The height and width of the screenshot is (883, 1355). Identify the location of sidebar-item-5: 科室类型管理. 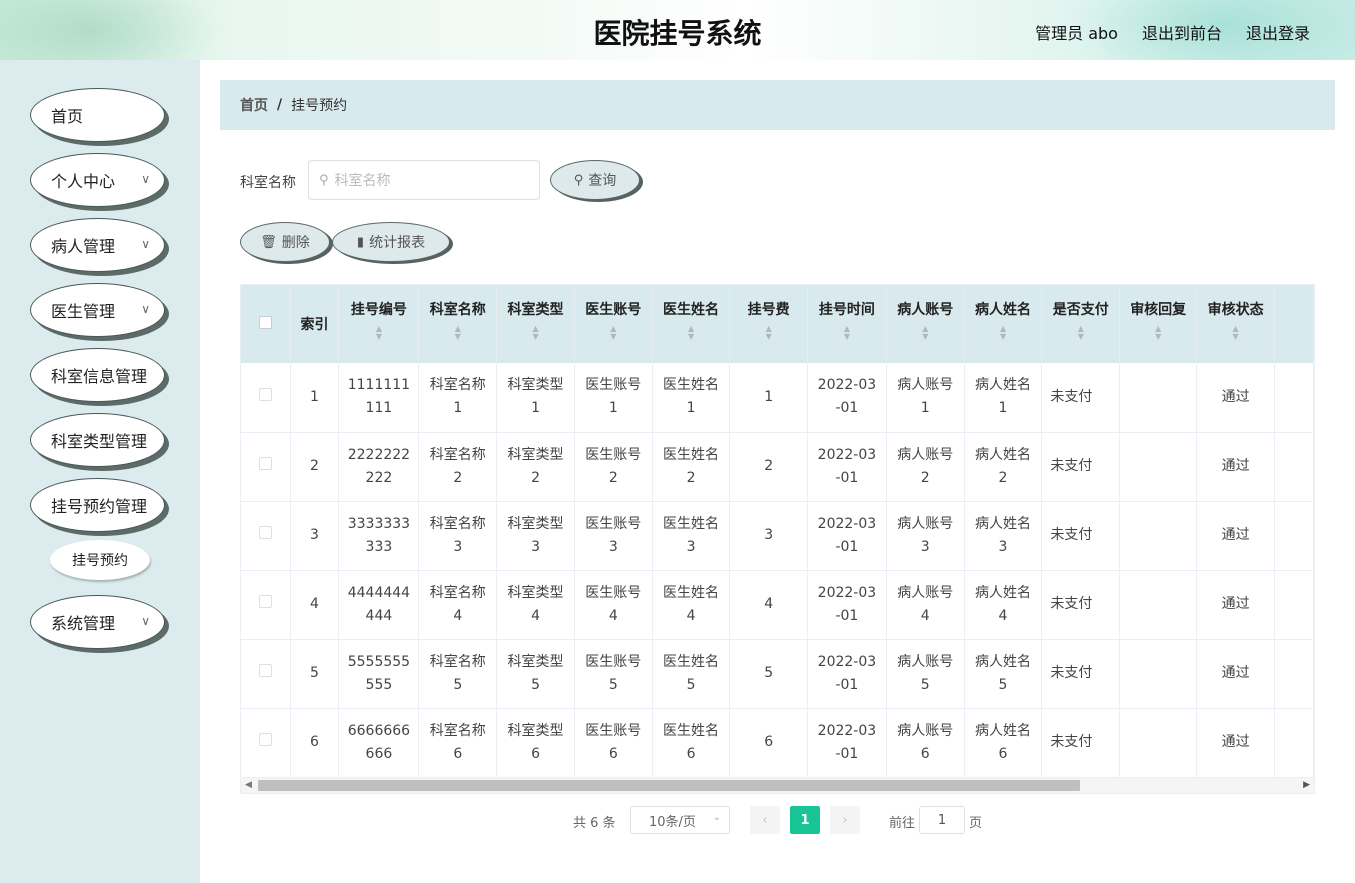
(97, 440).